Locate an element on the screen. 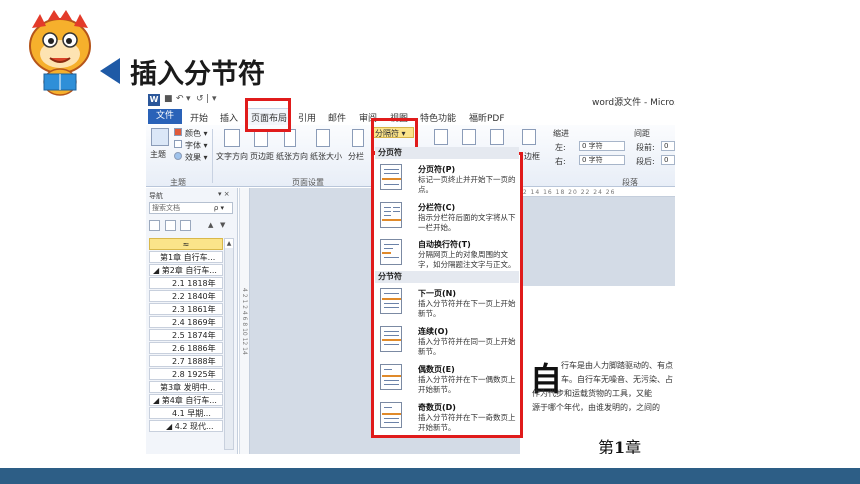  spacing-after-label: 段后: is located at coordinates (645, 161).